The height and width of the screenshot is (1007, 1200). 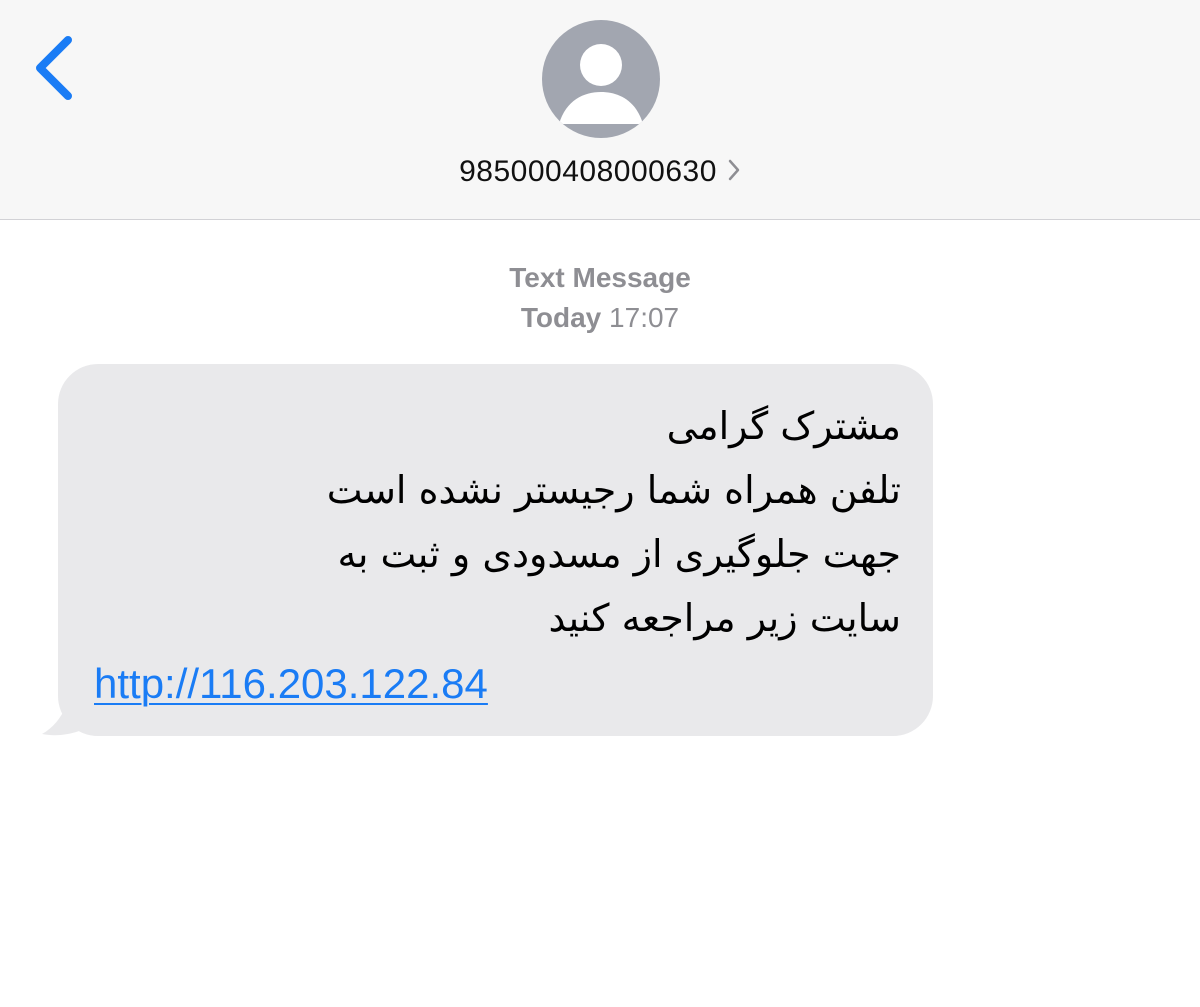 What do you see at coordinates (613, 490) in the screenshot?
I see `message-line: تلفن همراه شما رجیستر نشده است` at bounding box center [613, 490].